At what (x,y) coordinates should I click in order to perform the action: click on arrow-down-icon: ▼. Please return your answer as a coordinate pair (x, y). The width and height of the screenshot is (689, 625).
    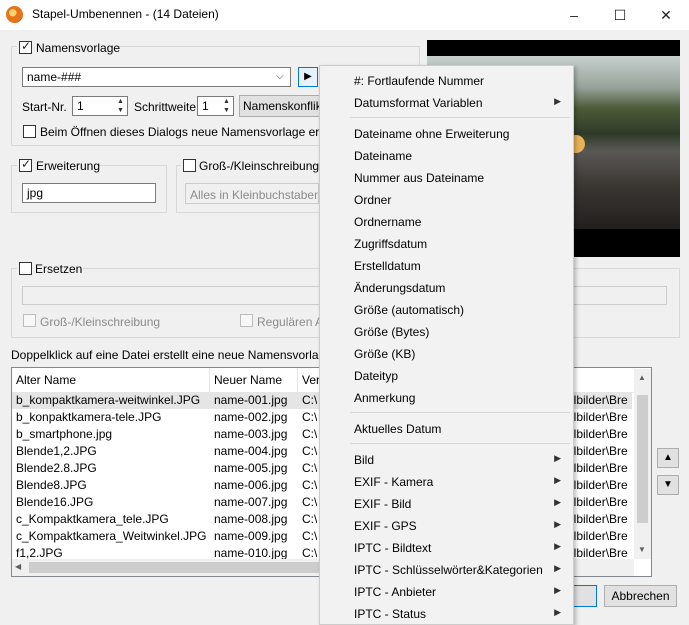
    Looking at the image, I should click on (668, 484).